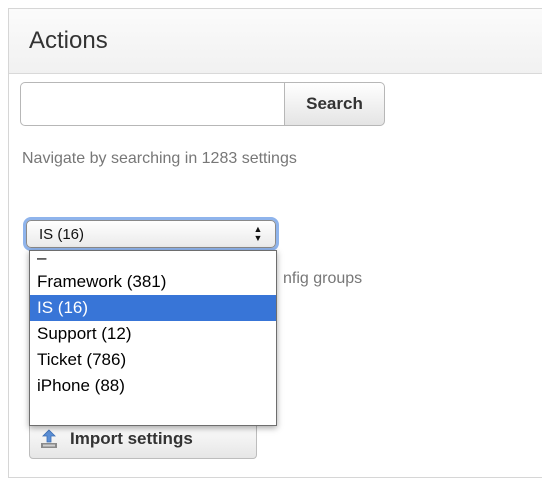  What do you see at coordinates (258, 233) in the screenshot?
I see `select-arrows-icon: ▲ ▼` at bounding box center [258, 233].